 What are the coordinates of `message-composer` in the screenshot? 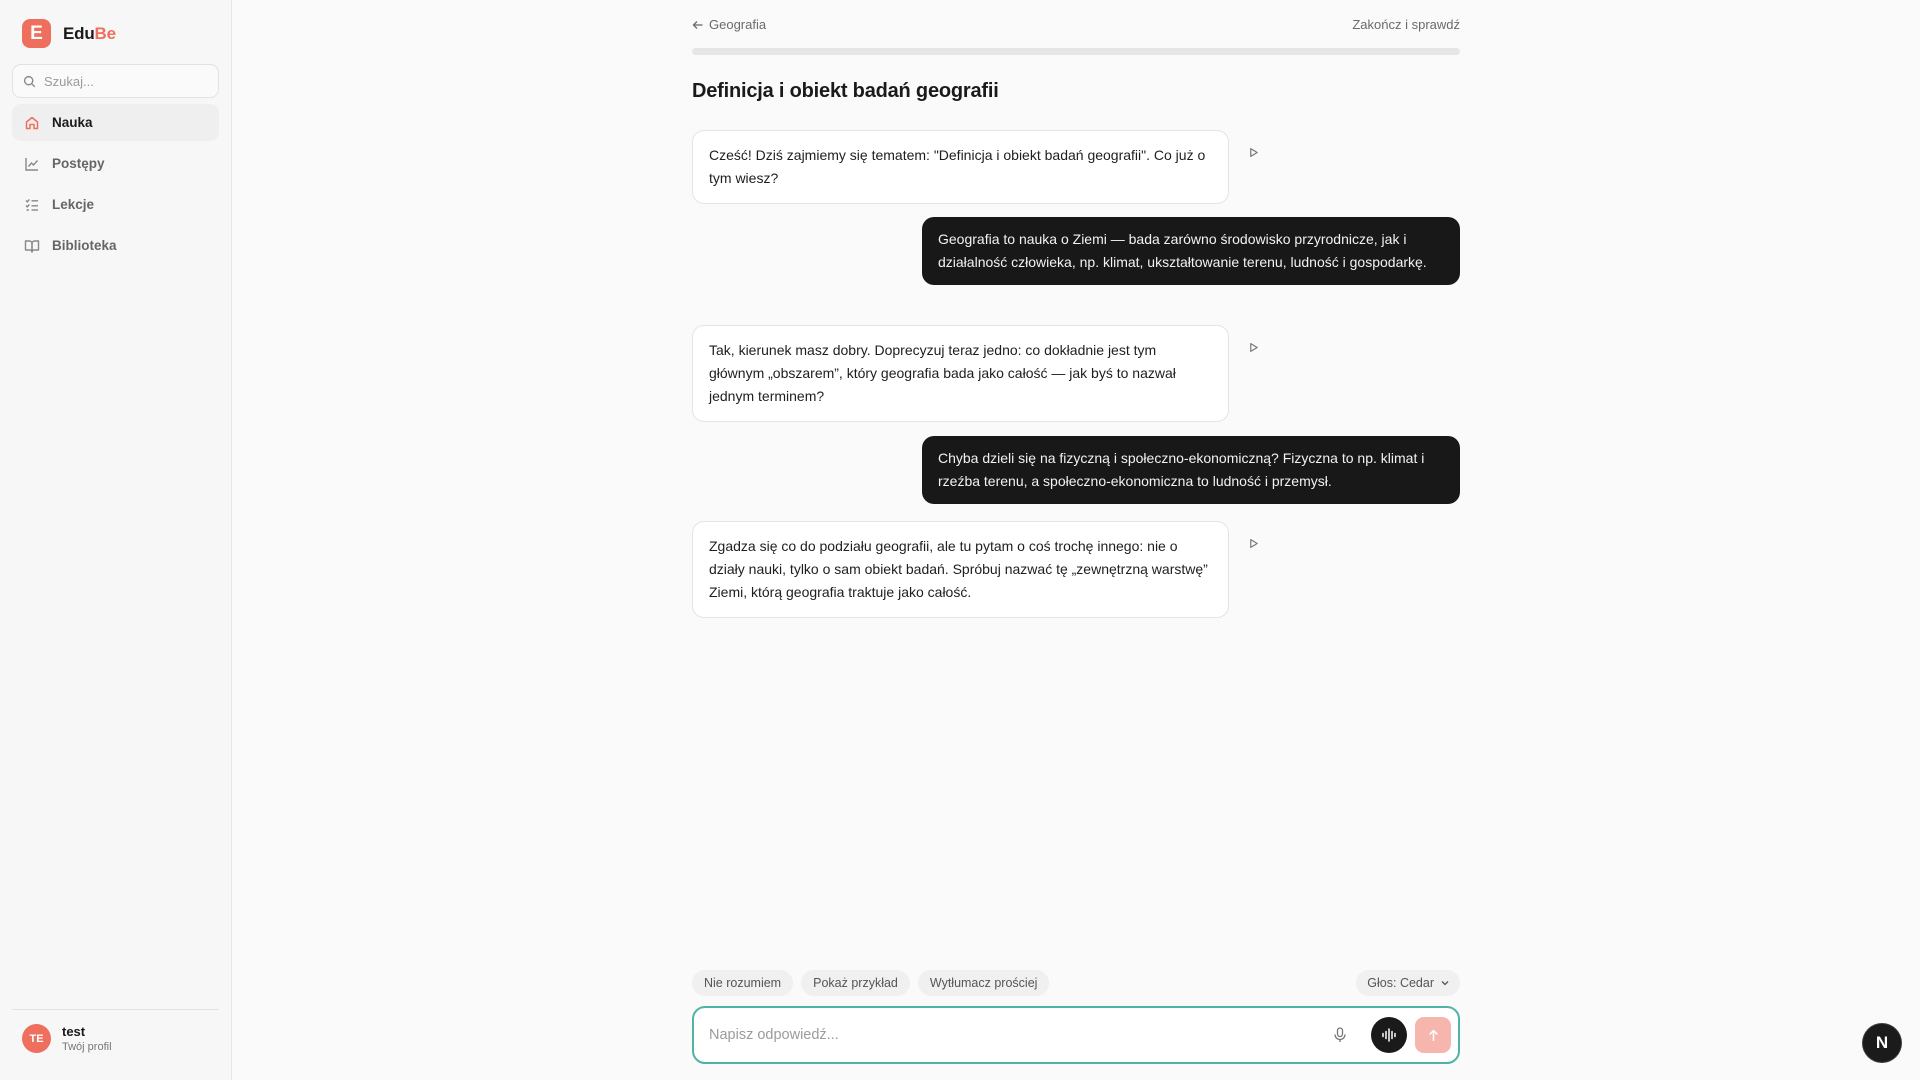 It's located at (1076, 1035).